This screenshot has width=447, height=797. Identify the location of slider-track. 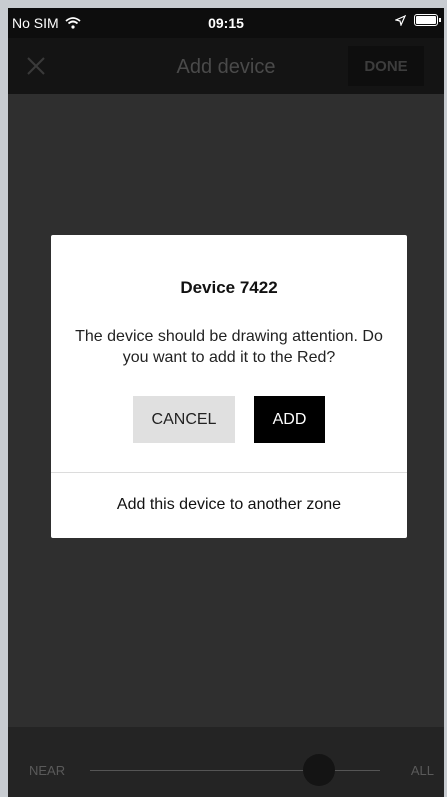
(235, 770).